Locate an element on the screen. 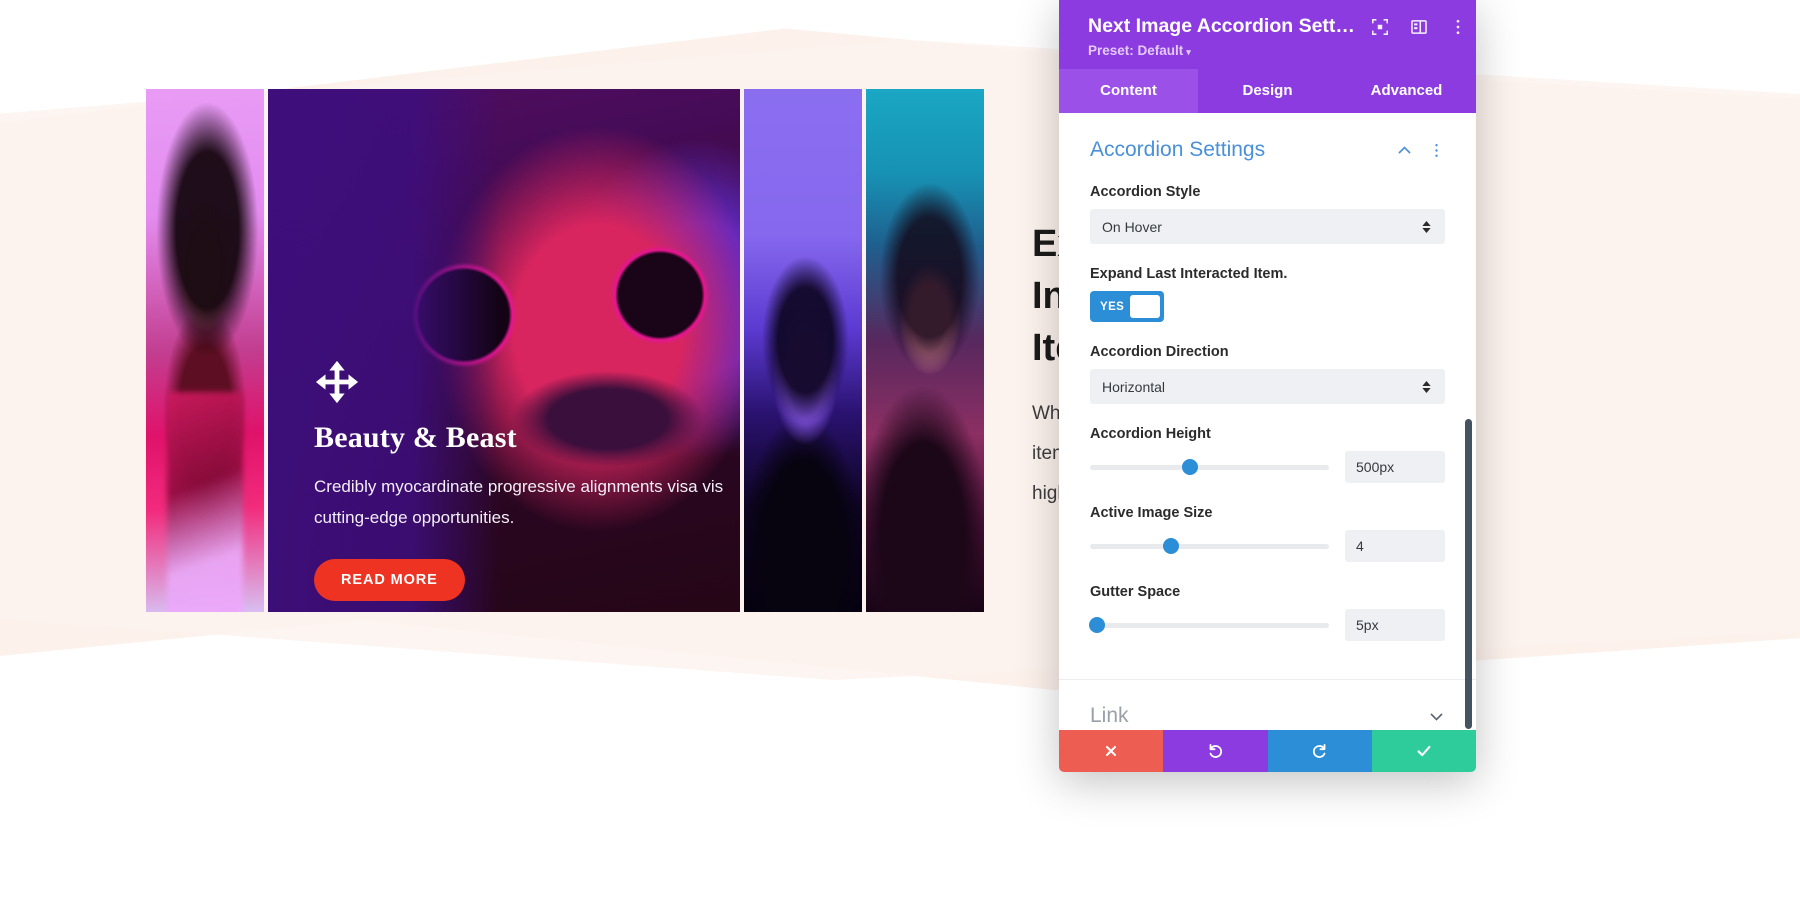  gutter-space-input is located at coordinates (1395, 625).